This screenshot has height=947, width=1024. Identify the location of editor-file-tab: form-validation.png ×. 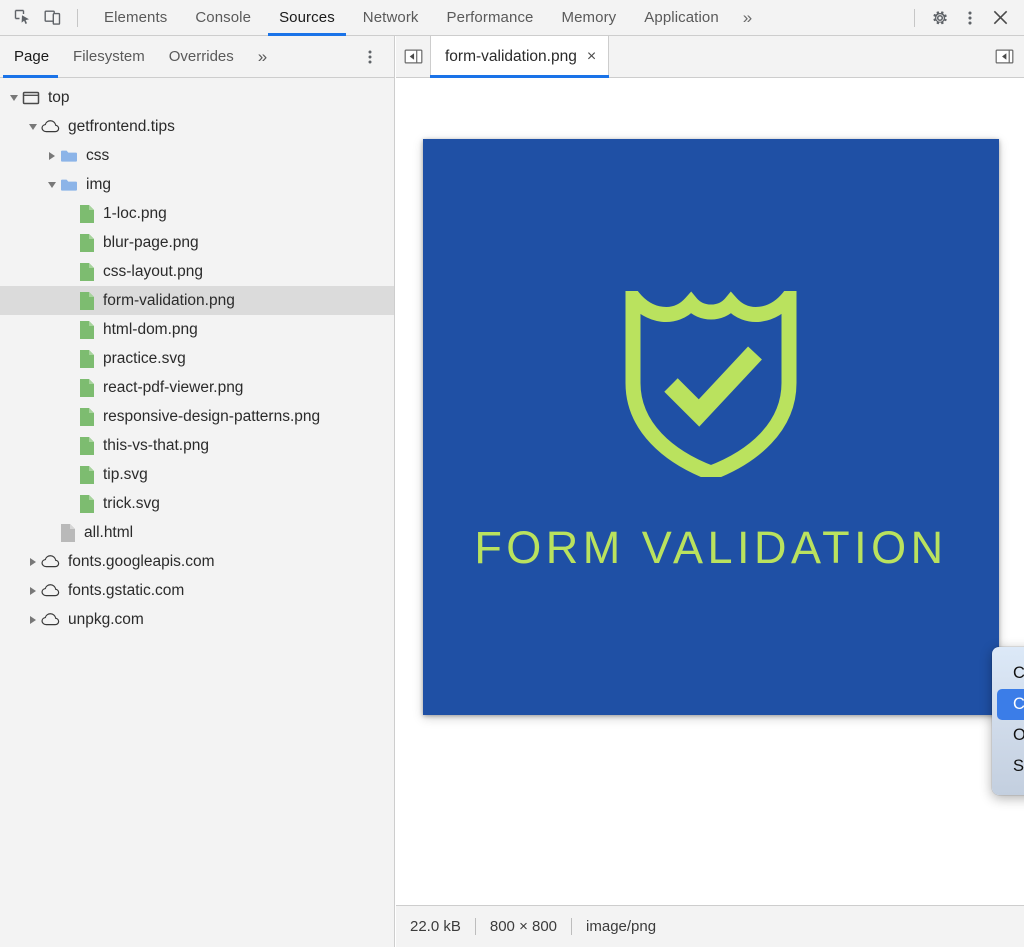
(520, 56).